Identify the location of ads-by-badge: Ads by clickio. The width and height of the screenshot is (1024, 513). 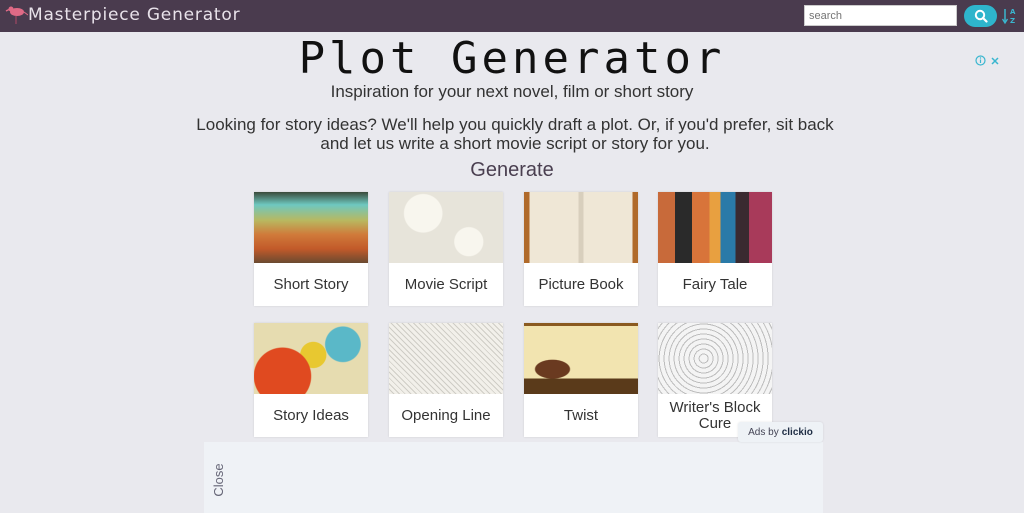
(780, 432).